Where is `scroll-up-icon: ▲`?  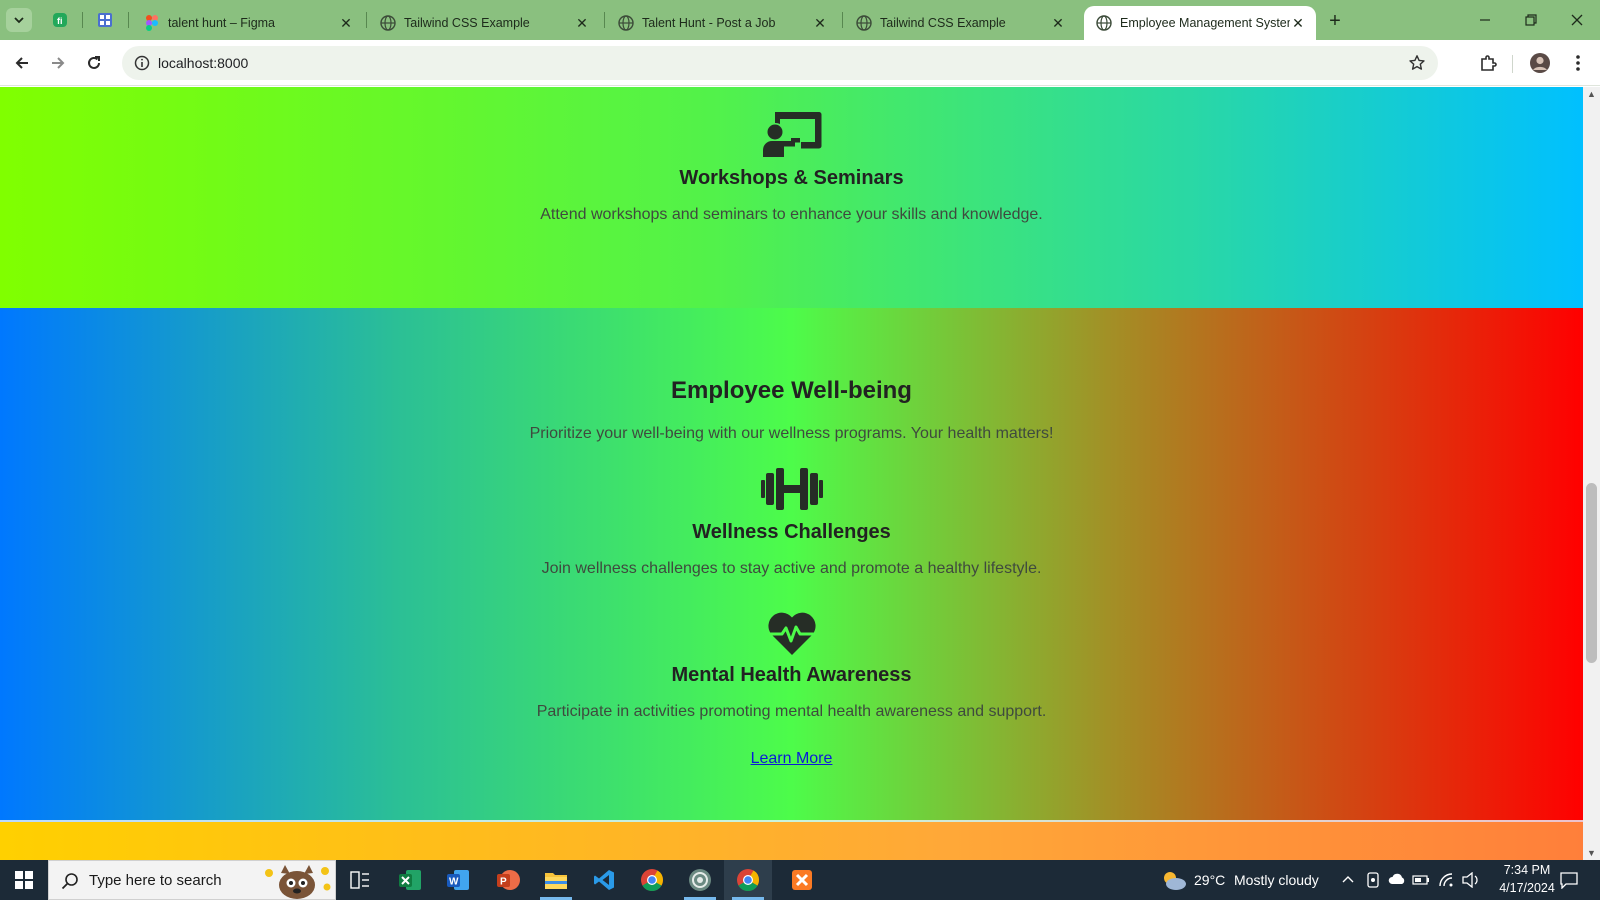 scroll-up-icon: ▲ is located at coordinates (1591, 94).